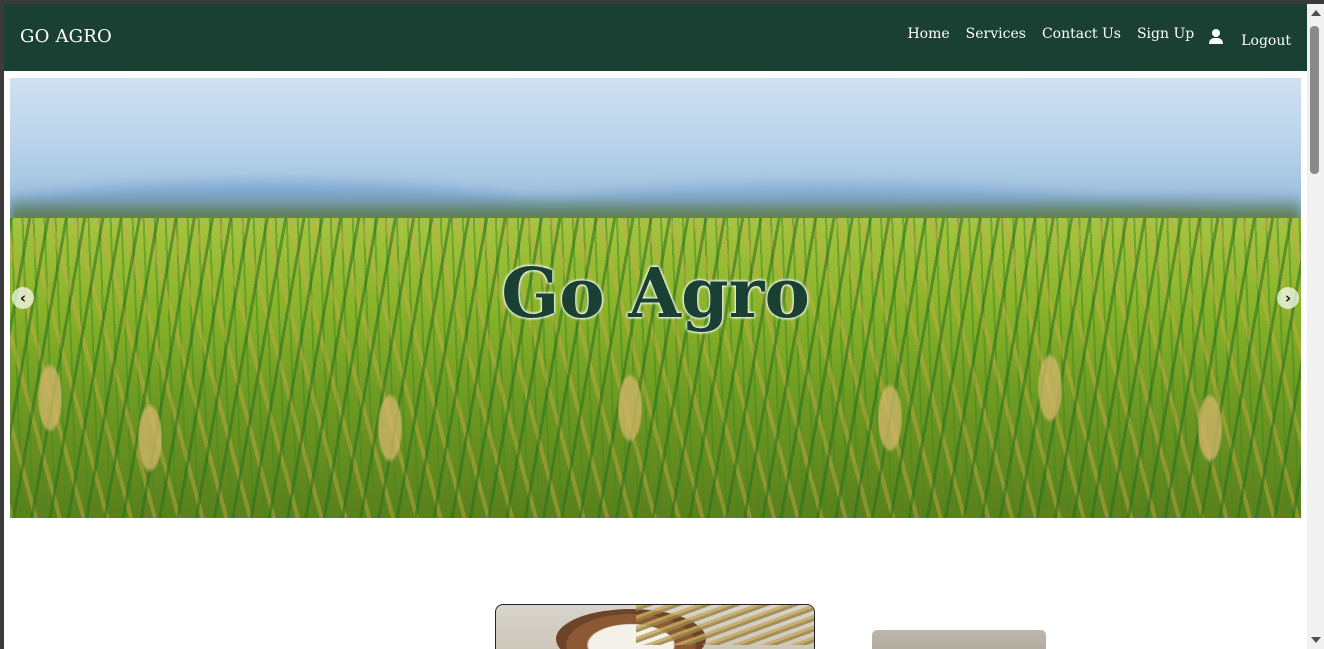 This screenshot has width=1324, height=649. What do you see at coordinates (1314, 100) in the screenshot?
I see `scroll-thumb` at bounding box center [1314, 100].